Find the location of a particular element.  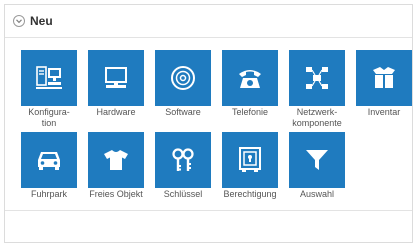

tile-label: Schlüssel is located at coordinates (183, 194).